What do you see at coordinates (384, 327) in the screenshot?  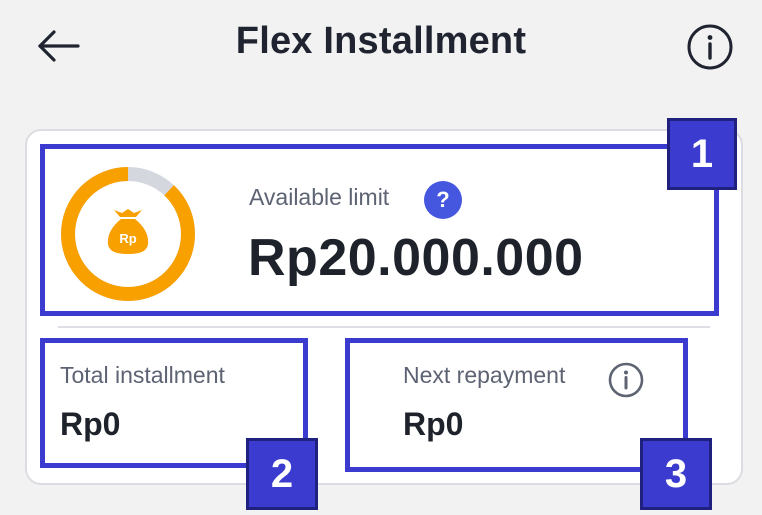 I see `divider` at bounding box center [384, 327].